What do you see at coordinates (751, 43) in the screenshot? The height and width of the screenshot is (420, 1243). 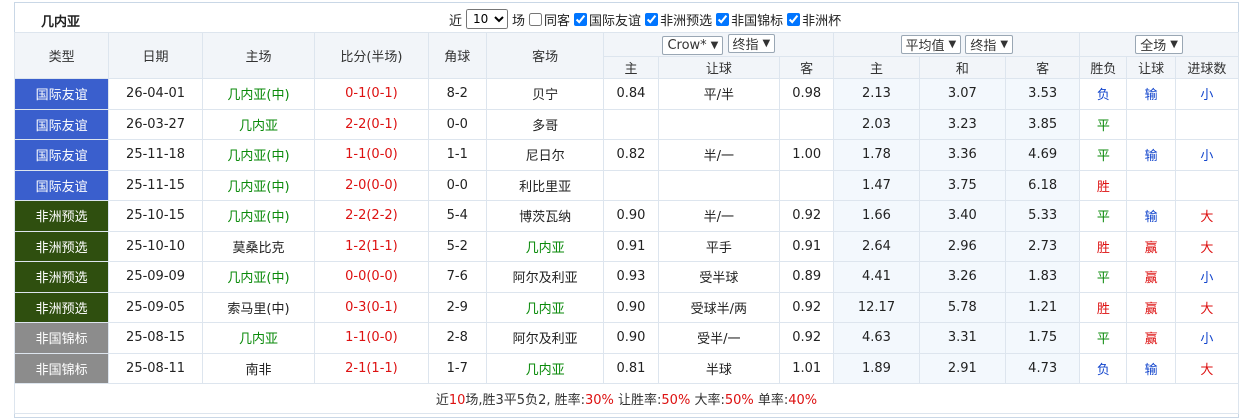 I see `handicap-type-select: 终指 ▼` at bounding box center [751, 43].